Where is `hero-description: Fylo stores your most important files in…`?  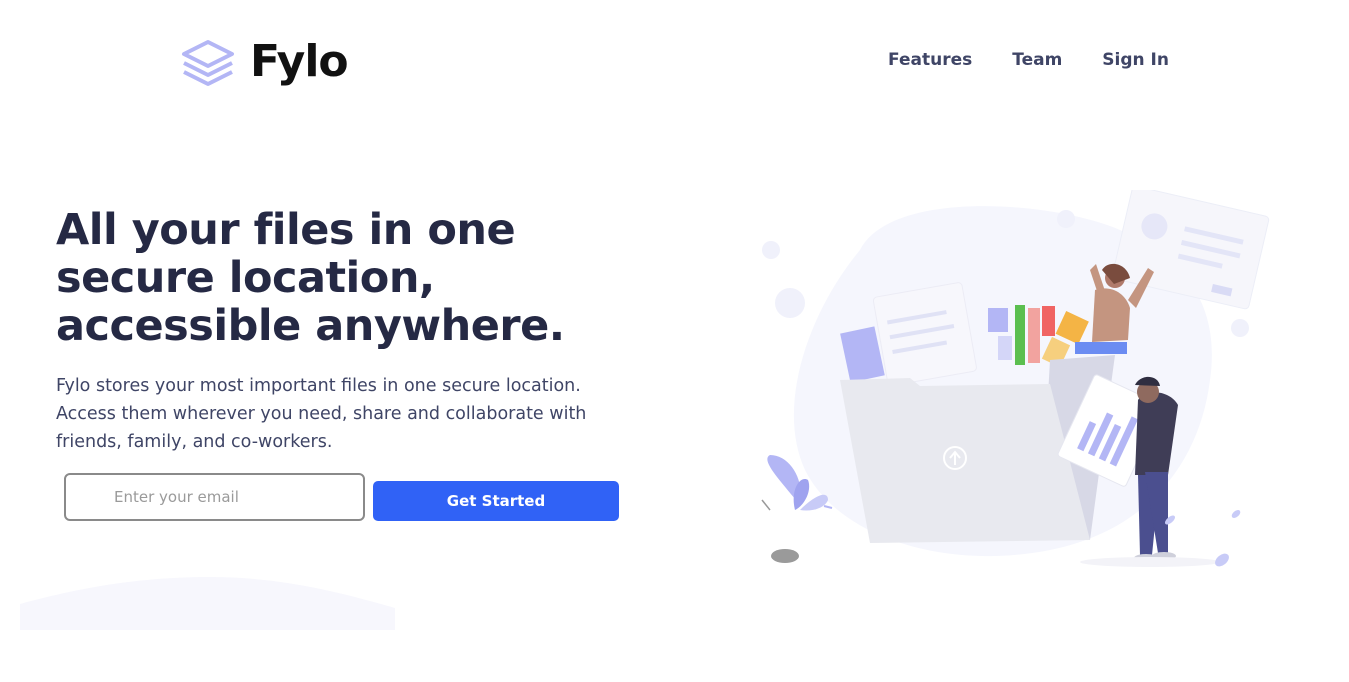 hero-description: Fylo stores your most important files in… is located at coordinates (321, 414).